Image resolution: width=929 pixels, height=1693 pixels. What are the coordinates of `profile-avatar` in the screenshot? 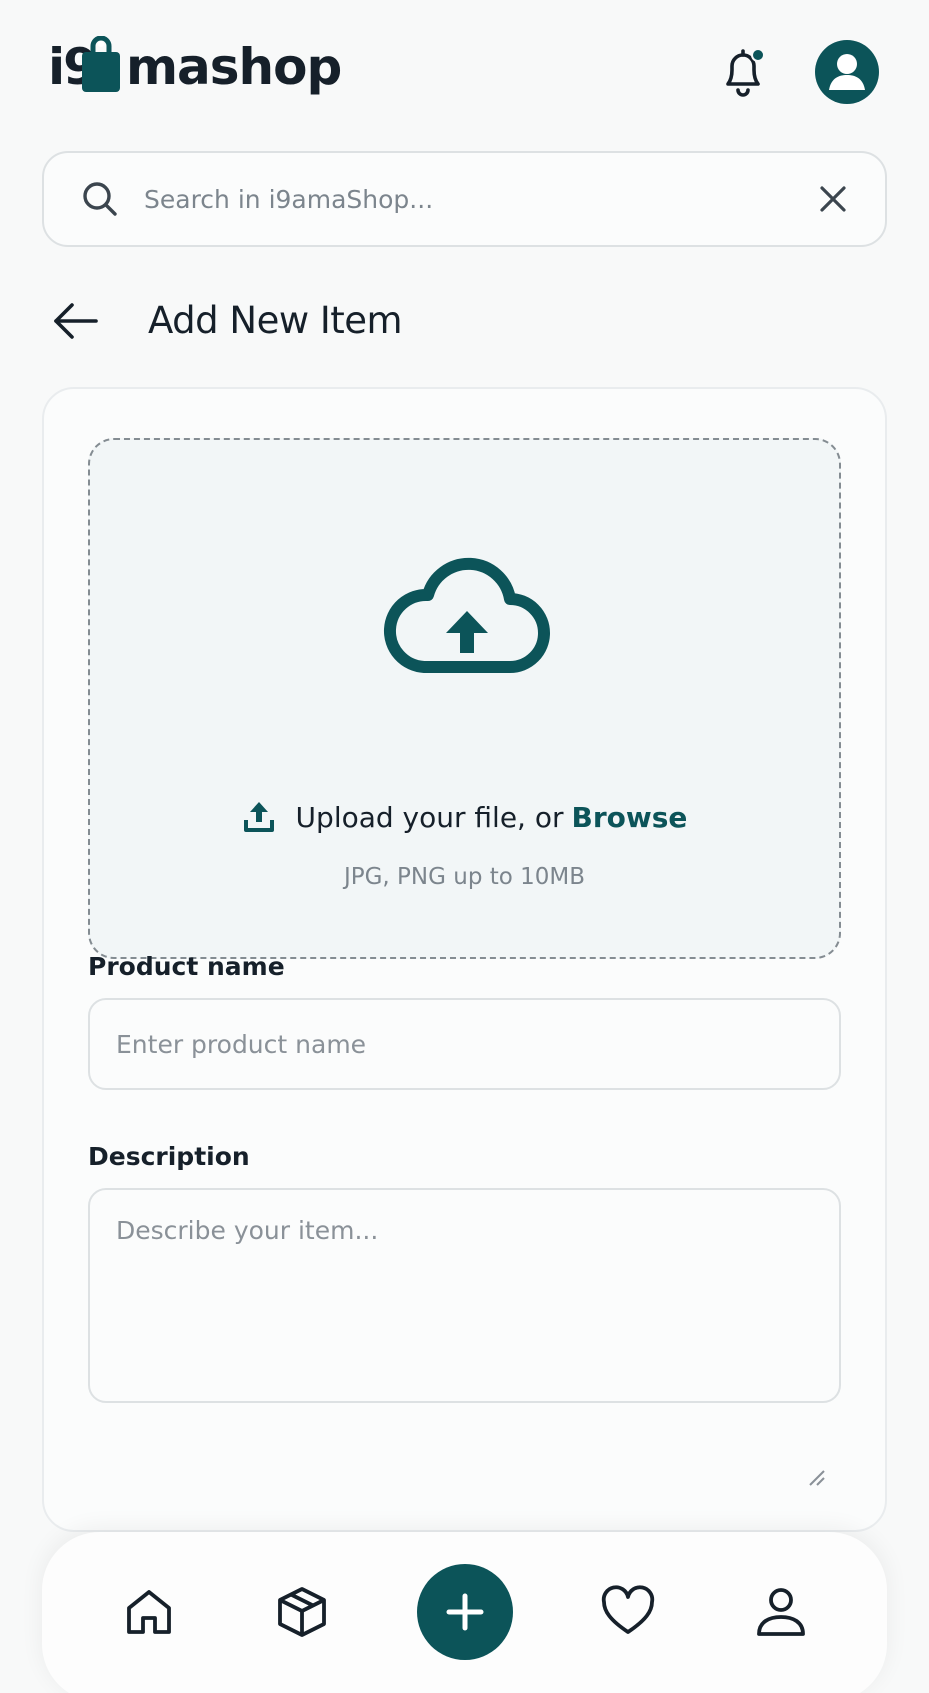 It's located at (847, 72).